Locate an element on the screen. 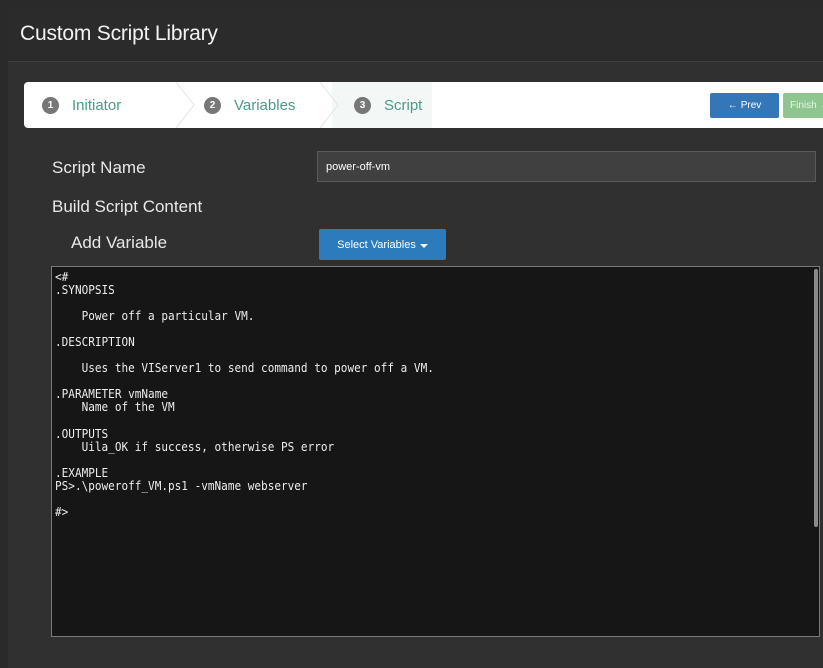 This screenshot has width=823, height=668. select-variables-label: Select Variables is located at coordinates (376, 244).